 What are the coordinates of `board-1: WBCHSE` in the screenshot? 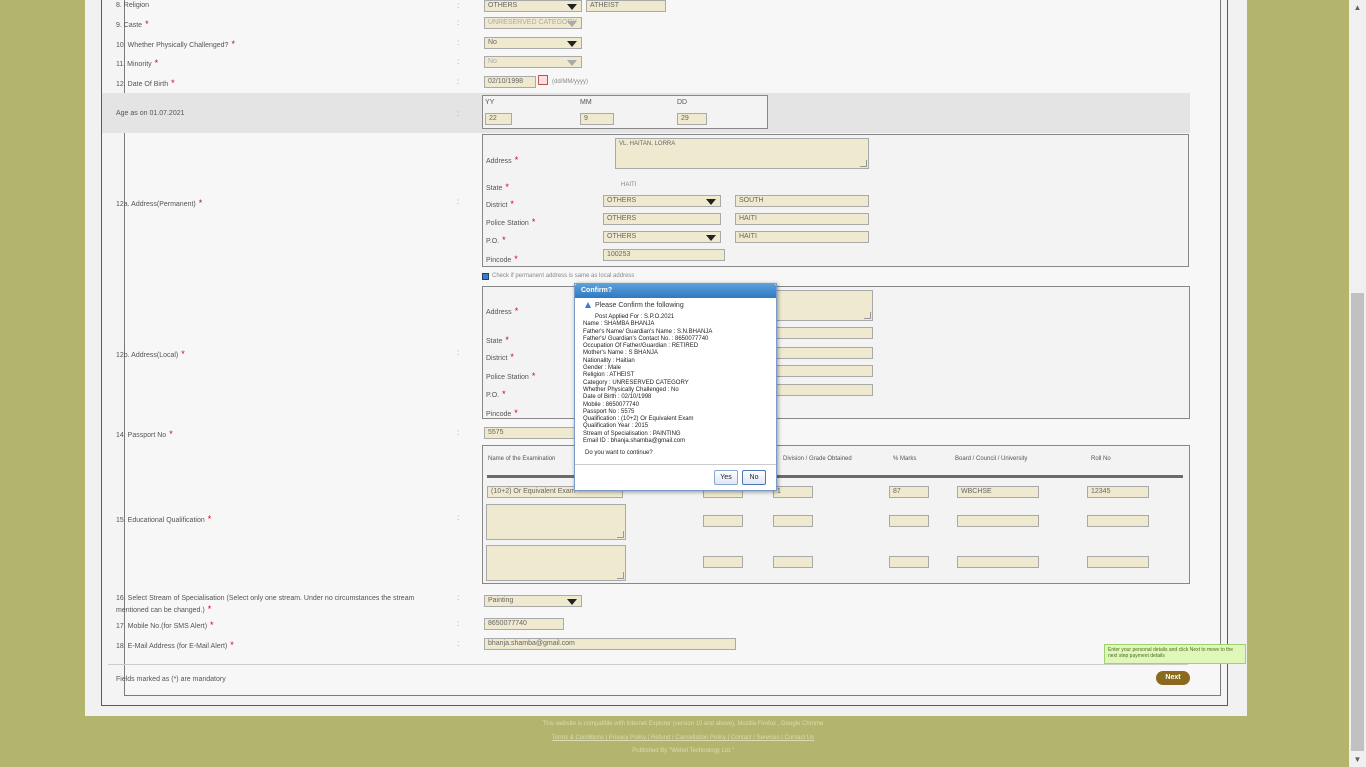 It's located at (998, 492).